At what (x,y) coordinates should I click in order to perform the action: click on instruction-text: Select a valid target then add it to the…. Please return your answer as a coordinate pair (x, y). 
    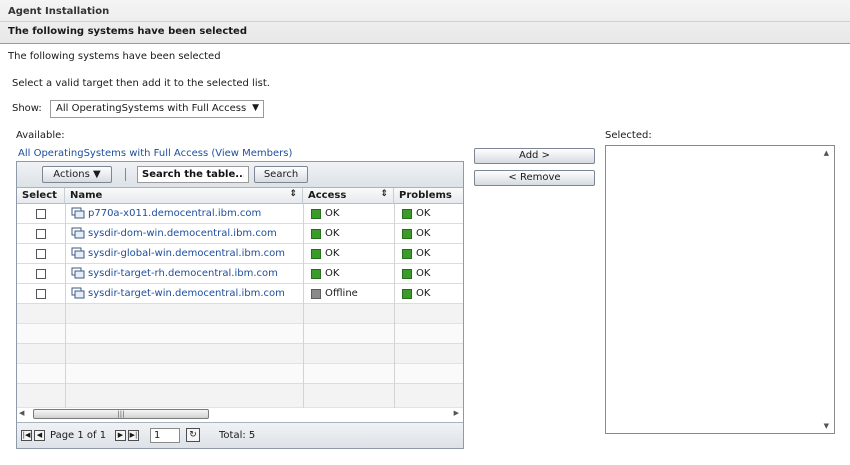
    Looking at the image, I should click on (141, 83).